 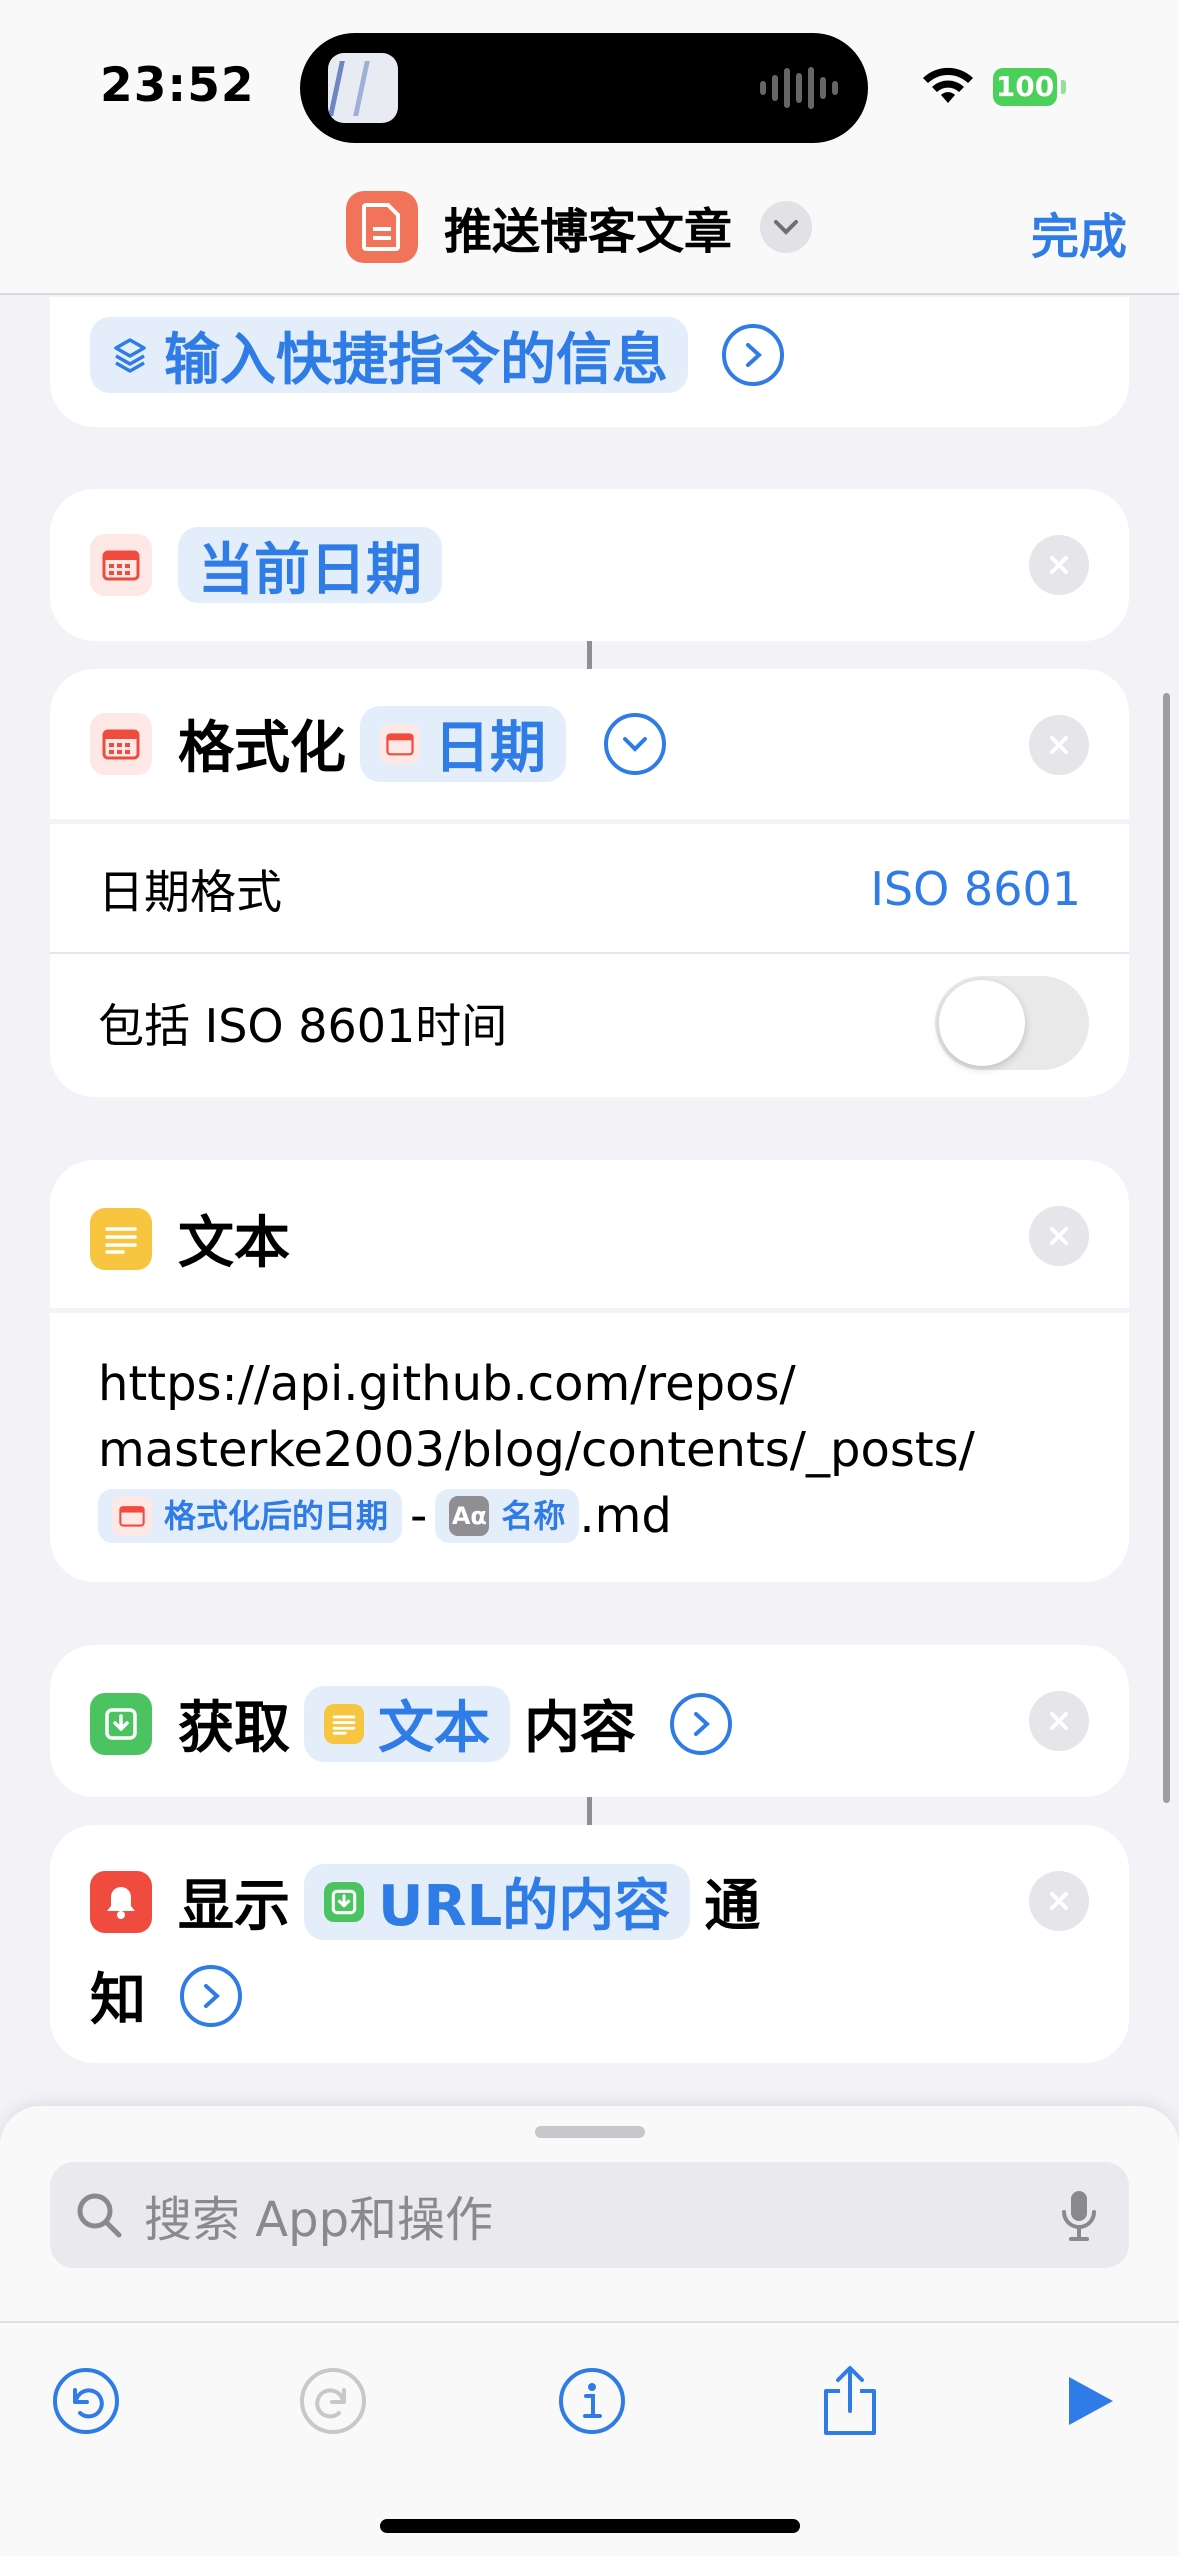 What do you see at coordinates (447, 1384) in the screenshot?
I see `text-line-1: https://api.github.com/repos/` at bounding box center [447, 1384].